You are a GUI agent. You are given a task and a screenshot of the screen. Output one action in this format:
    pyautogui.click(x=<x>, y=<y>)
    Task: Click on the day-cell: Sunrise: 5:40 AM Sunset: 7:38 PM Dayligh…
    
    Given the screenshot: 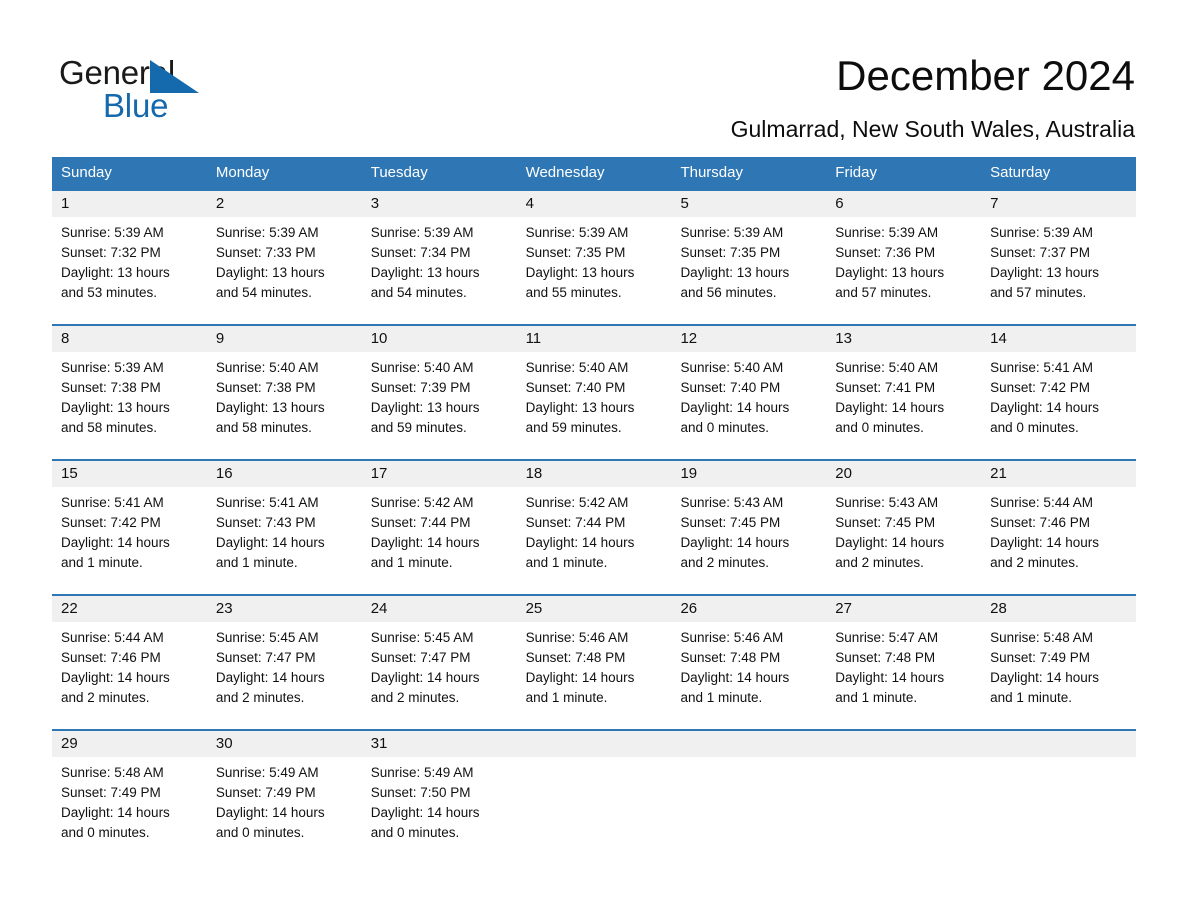 What is the action you would take?
    pyautogui.click(x=284, y=405)
    